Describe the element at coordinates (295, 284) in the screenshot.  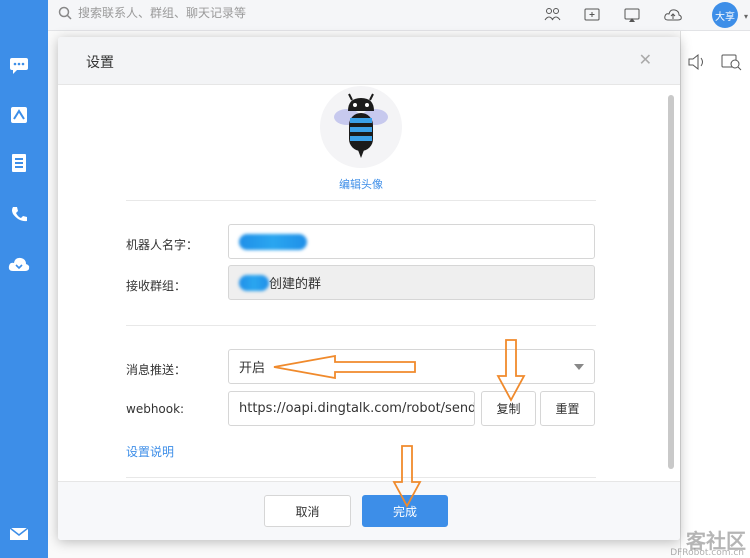
I see `receive-group-value: 创建的群` at that location.